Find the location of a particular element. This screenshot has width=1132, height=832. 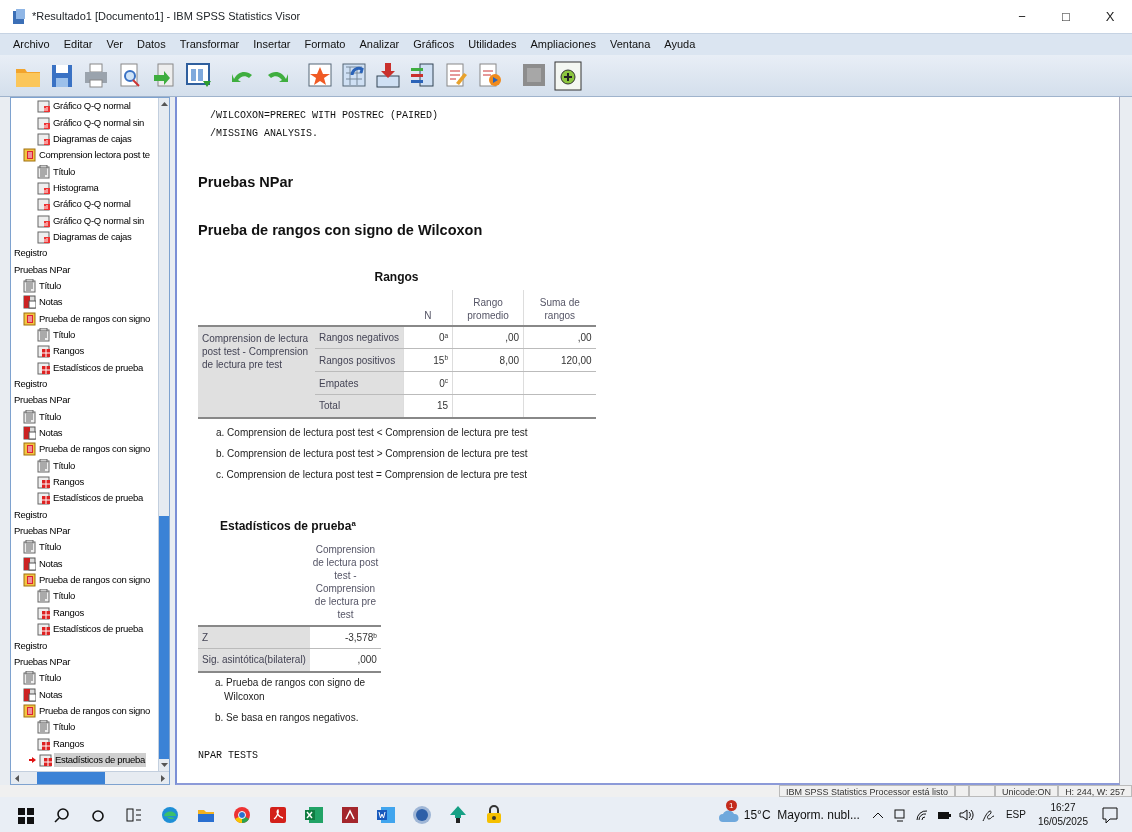

menu-item: Archivo is located at coordinates (31, 44).